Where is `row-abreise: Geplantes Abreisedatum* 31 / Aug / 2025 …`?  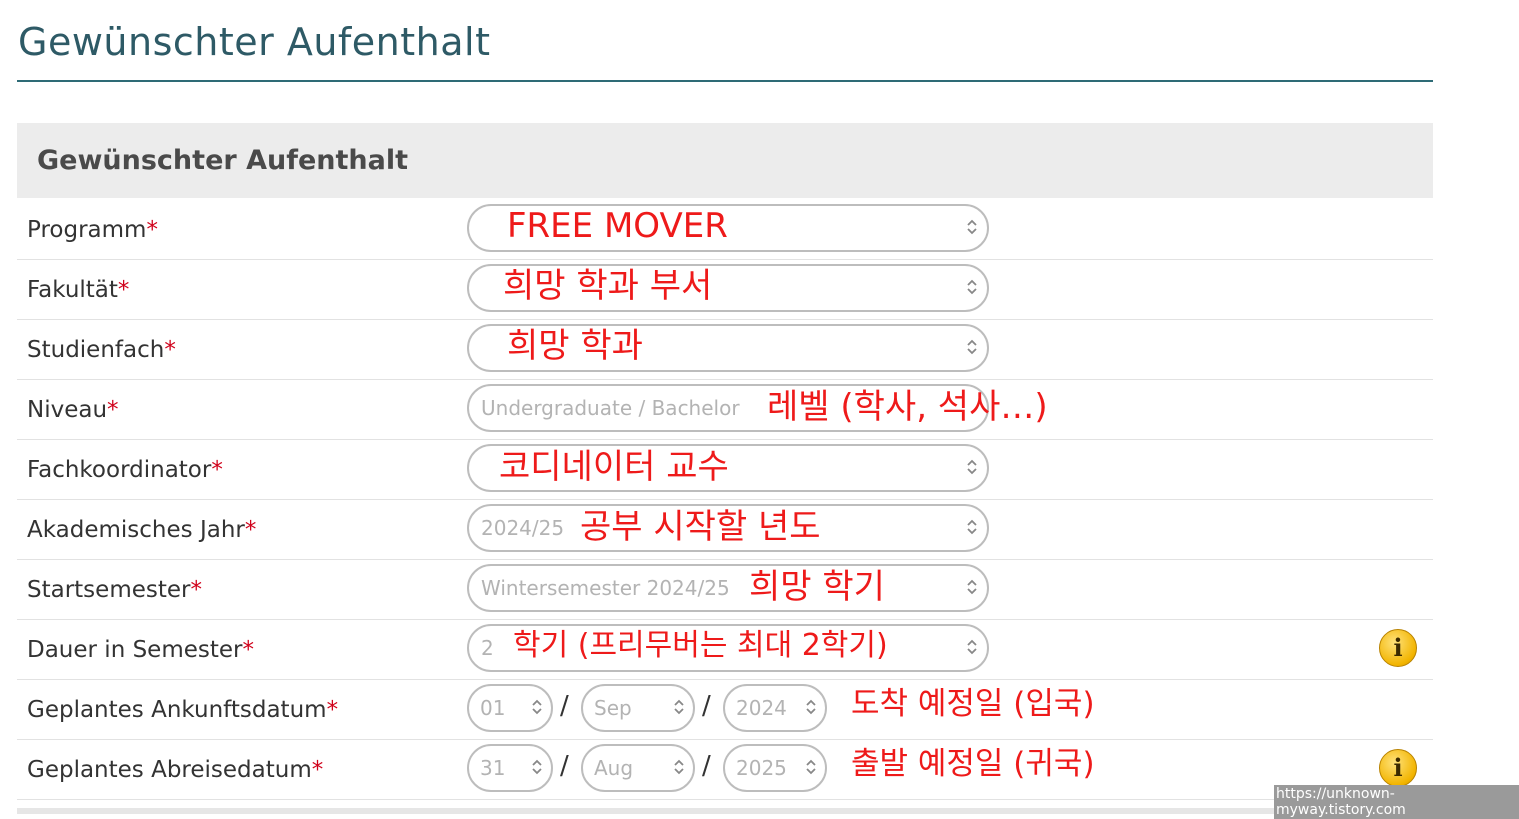
row-abreise: Geplantes Abreisedatum* 31 / Aug / 2025 … is located at coordinates (725, 769).